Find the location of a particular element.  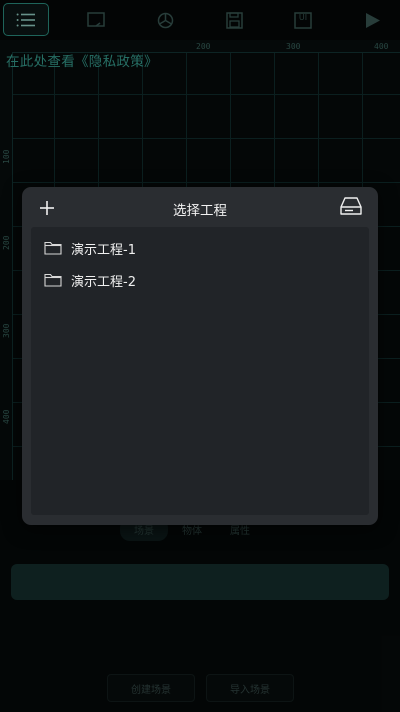

dialog-title: 选择工程 is located at coordinates (200, 211).